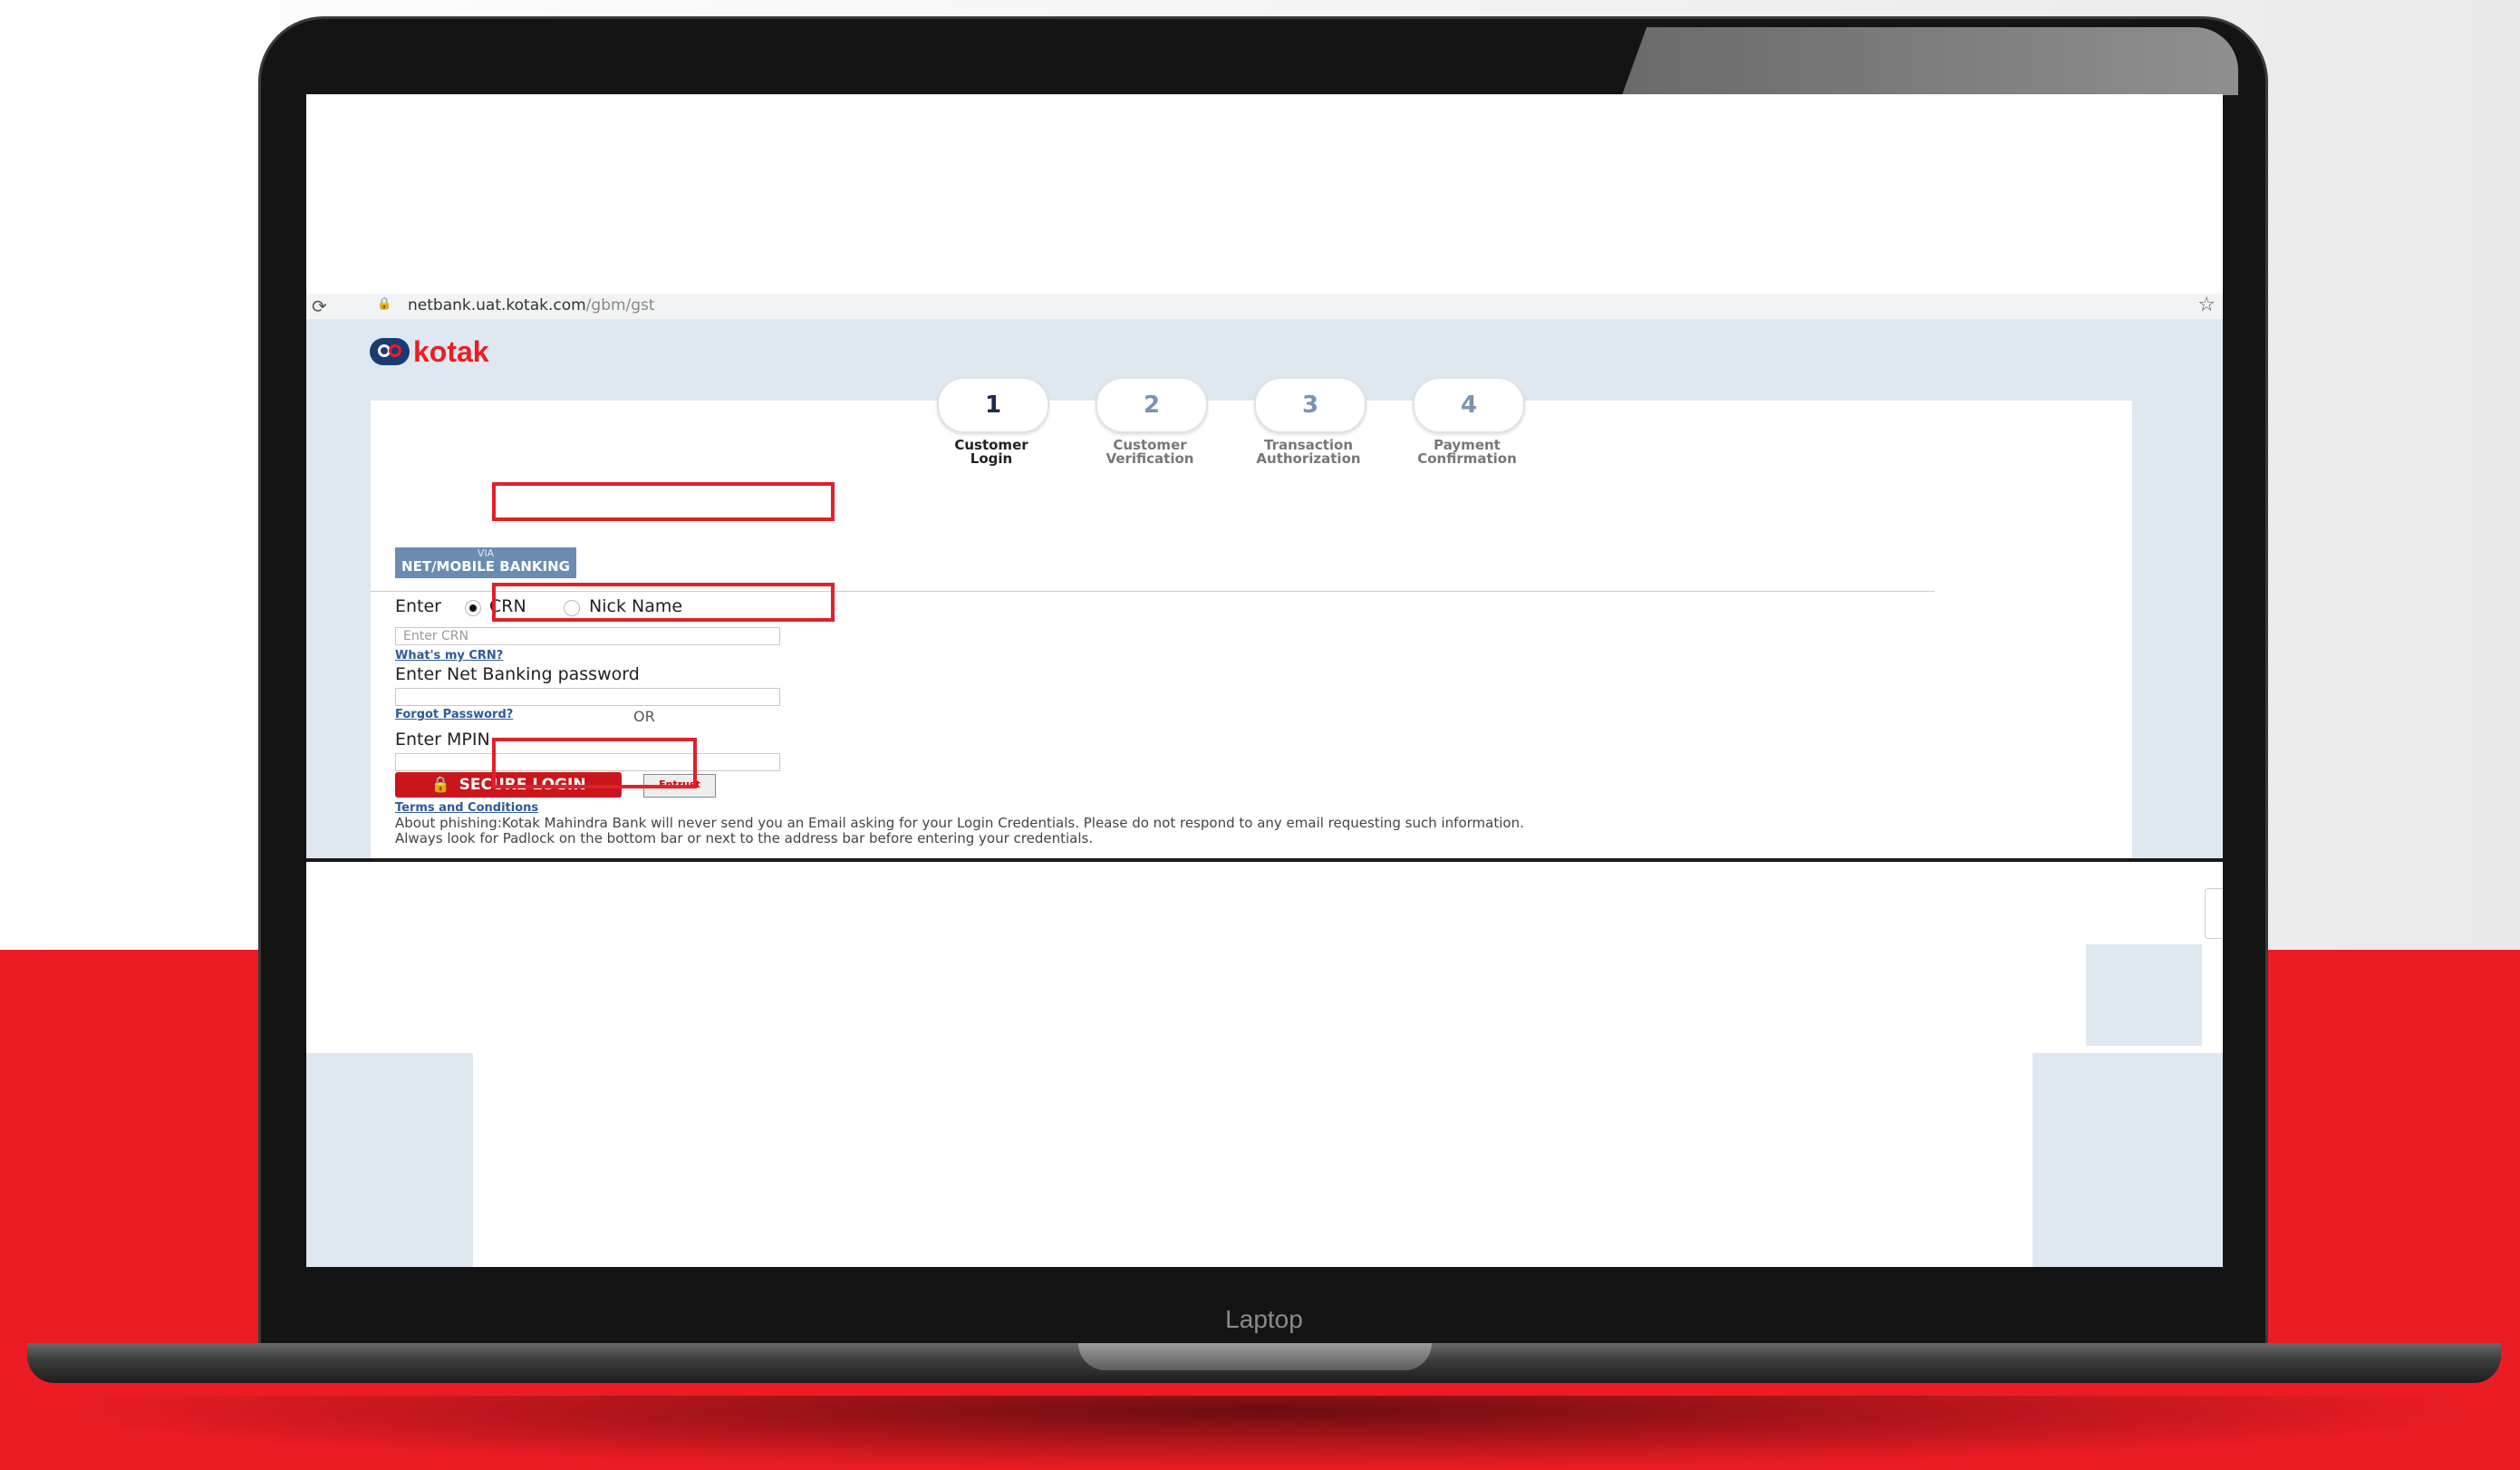  What do you see at coordinates (1264, 860) in the screenshot?
I see `page-bottom-border` at bounding box center [1264, 860].